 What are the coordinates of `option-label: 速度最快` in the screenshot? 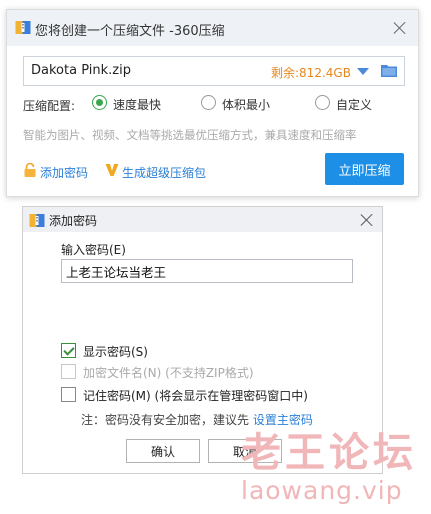 It's located at (137, 105).